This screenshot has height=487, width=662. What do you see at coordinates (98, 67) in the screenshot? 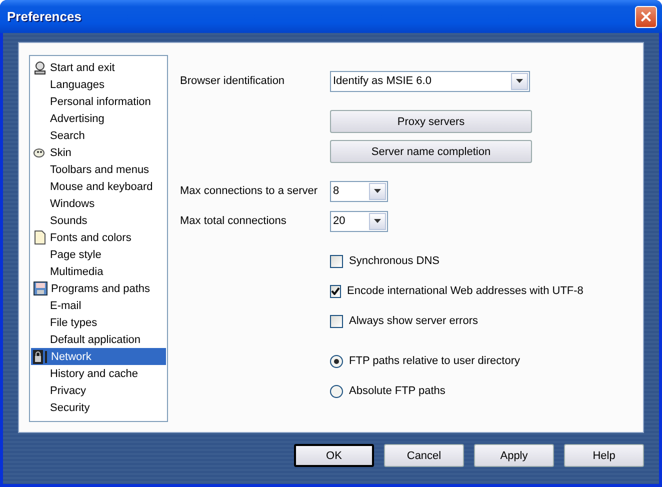
I see `category-item: Start and exit` at bounding box center [98, 67].